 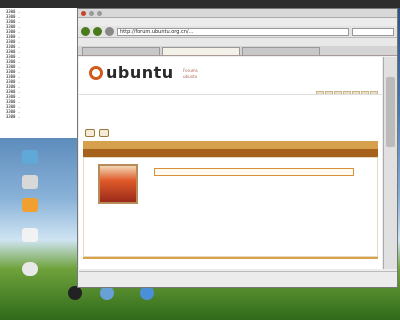 I want to click on vertical-scrollbar, so click(x=390, y=163).